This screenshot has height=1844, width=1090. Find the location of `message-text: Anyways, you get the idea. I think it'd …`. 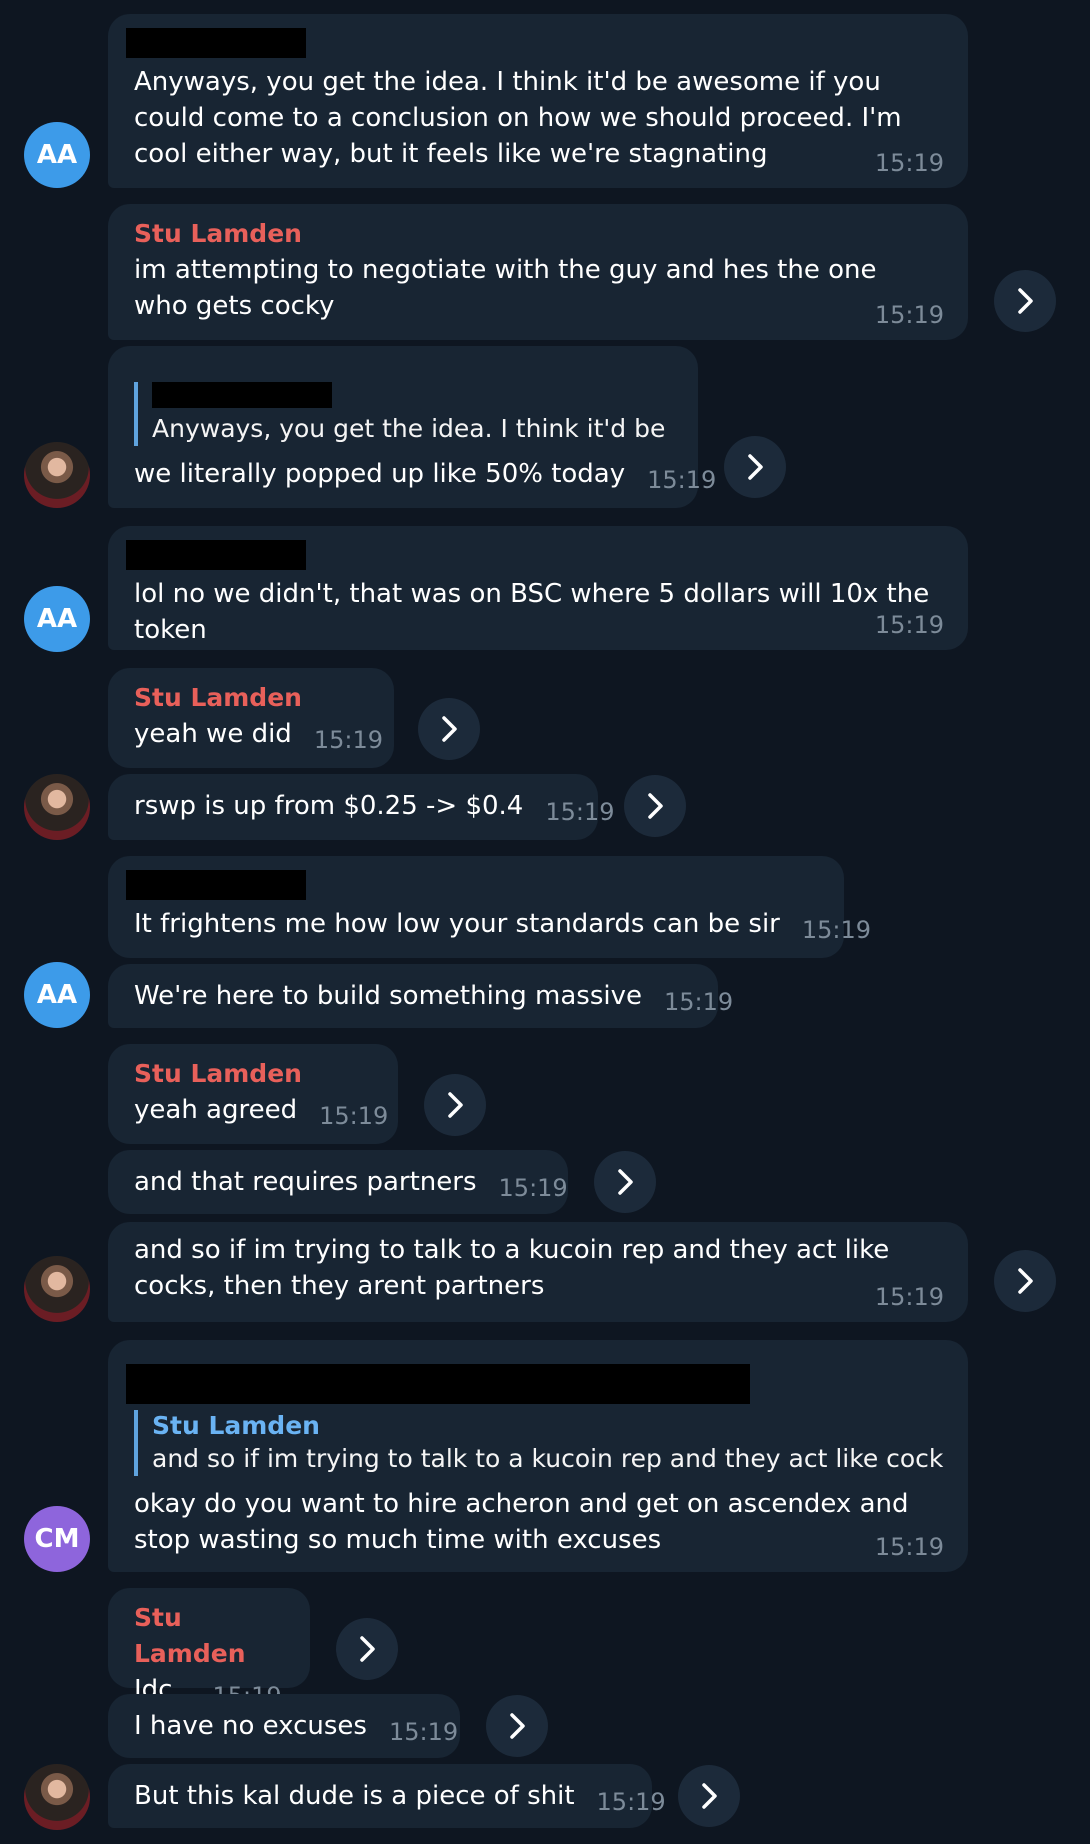

message-text: Anyways, you get the idea. I think it'd … is located at coordinates (522, 118).